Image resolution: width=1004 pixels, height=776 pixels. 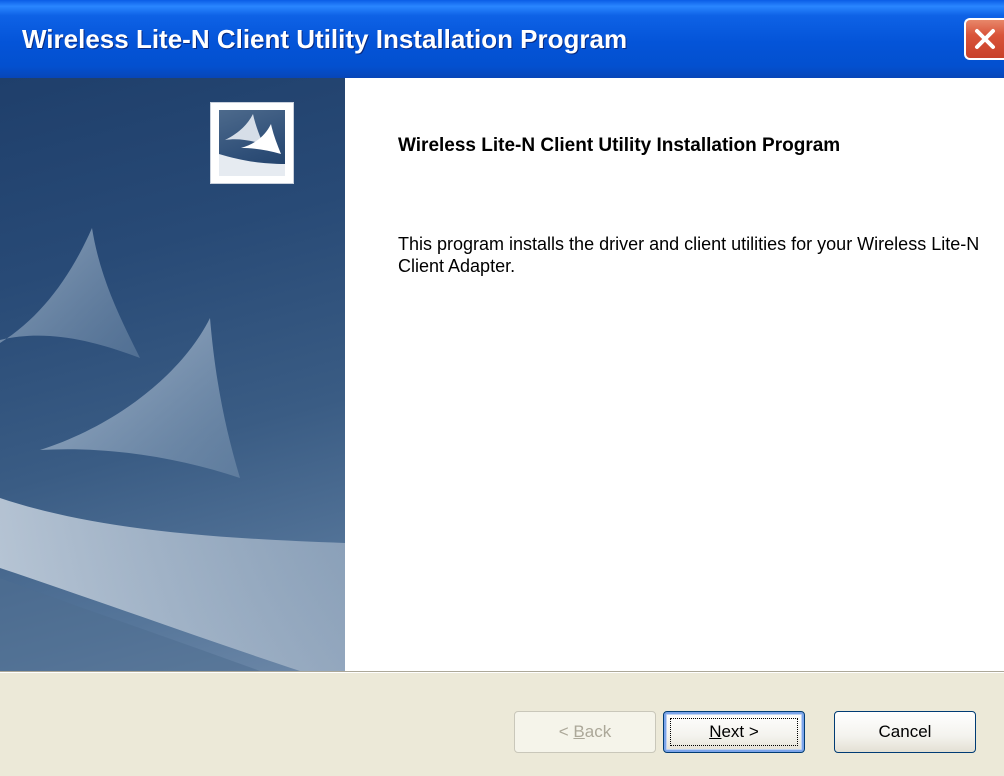 I want to click on close-x-icon, so click(x=985, y=39).